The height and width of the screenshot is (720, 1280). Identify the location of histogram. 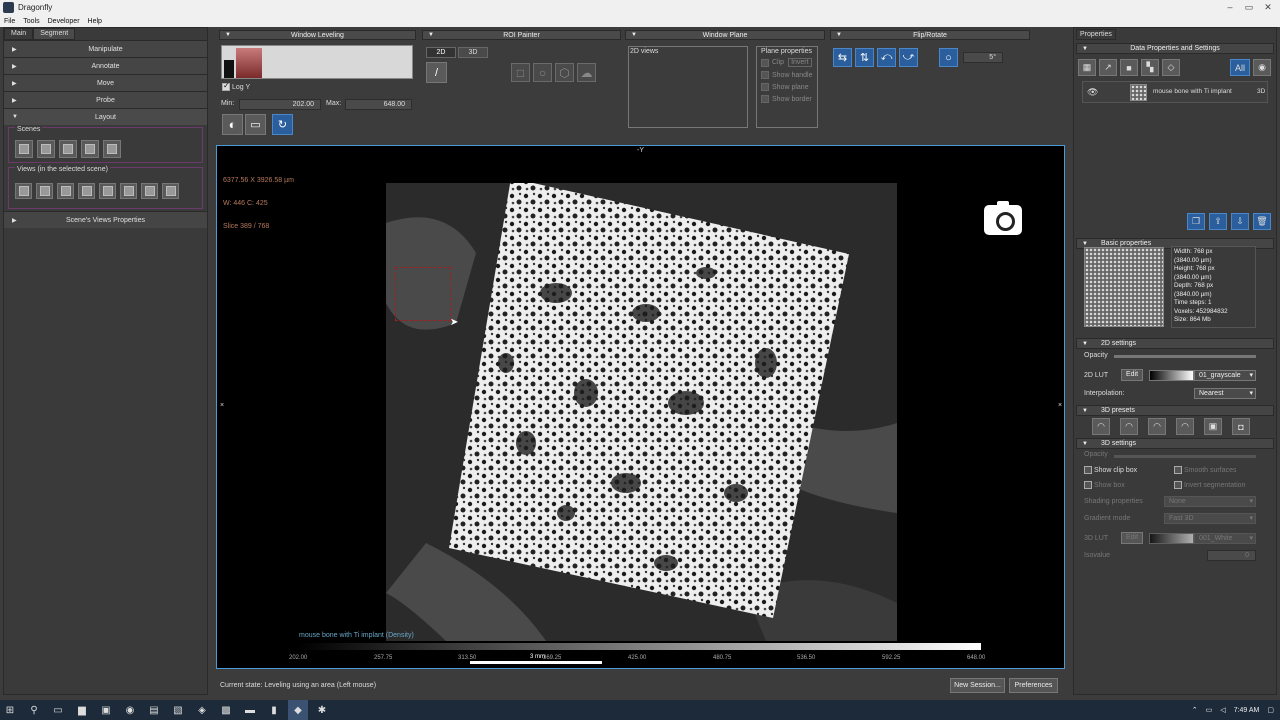
(317, 62).